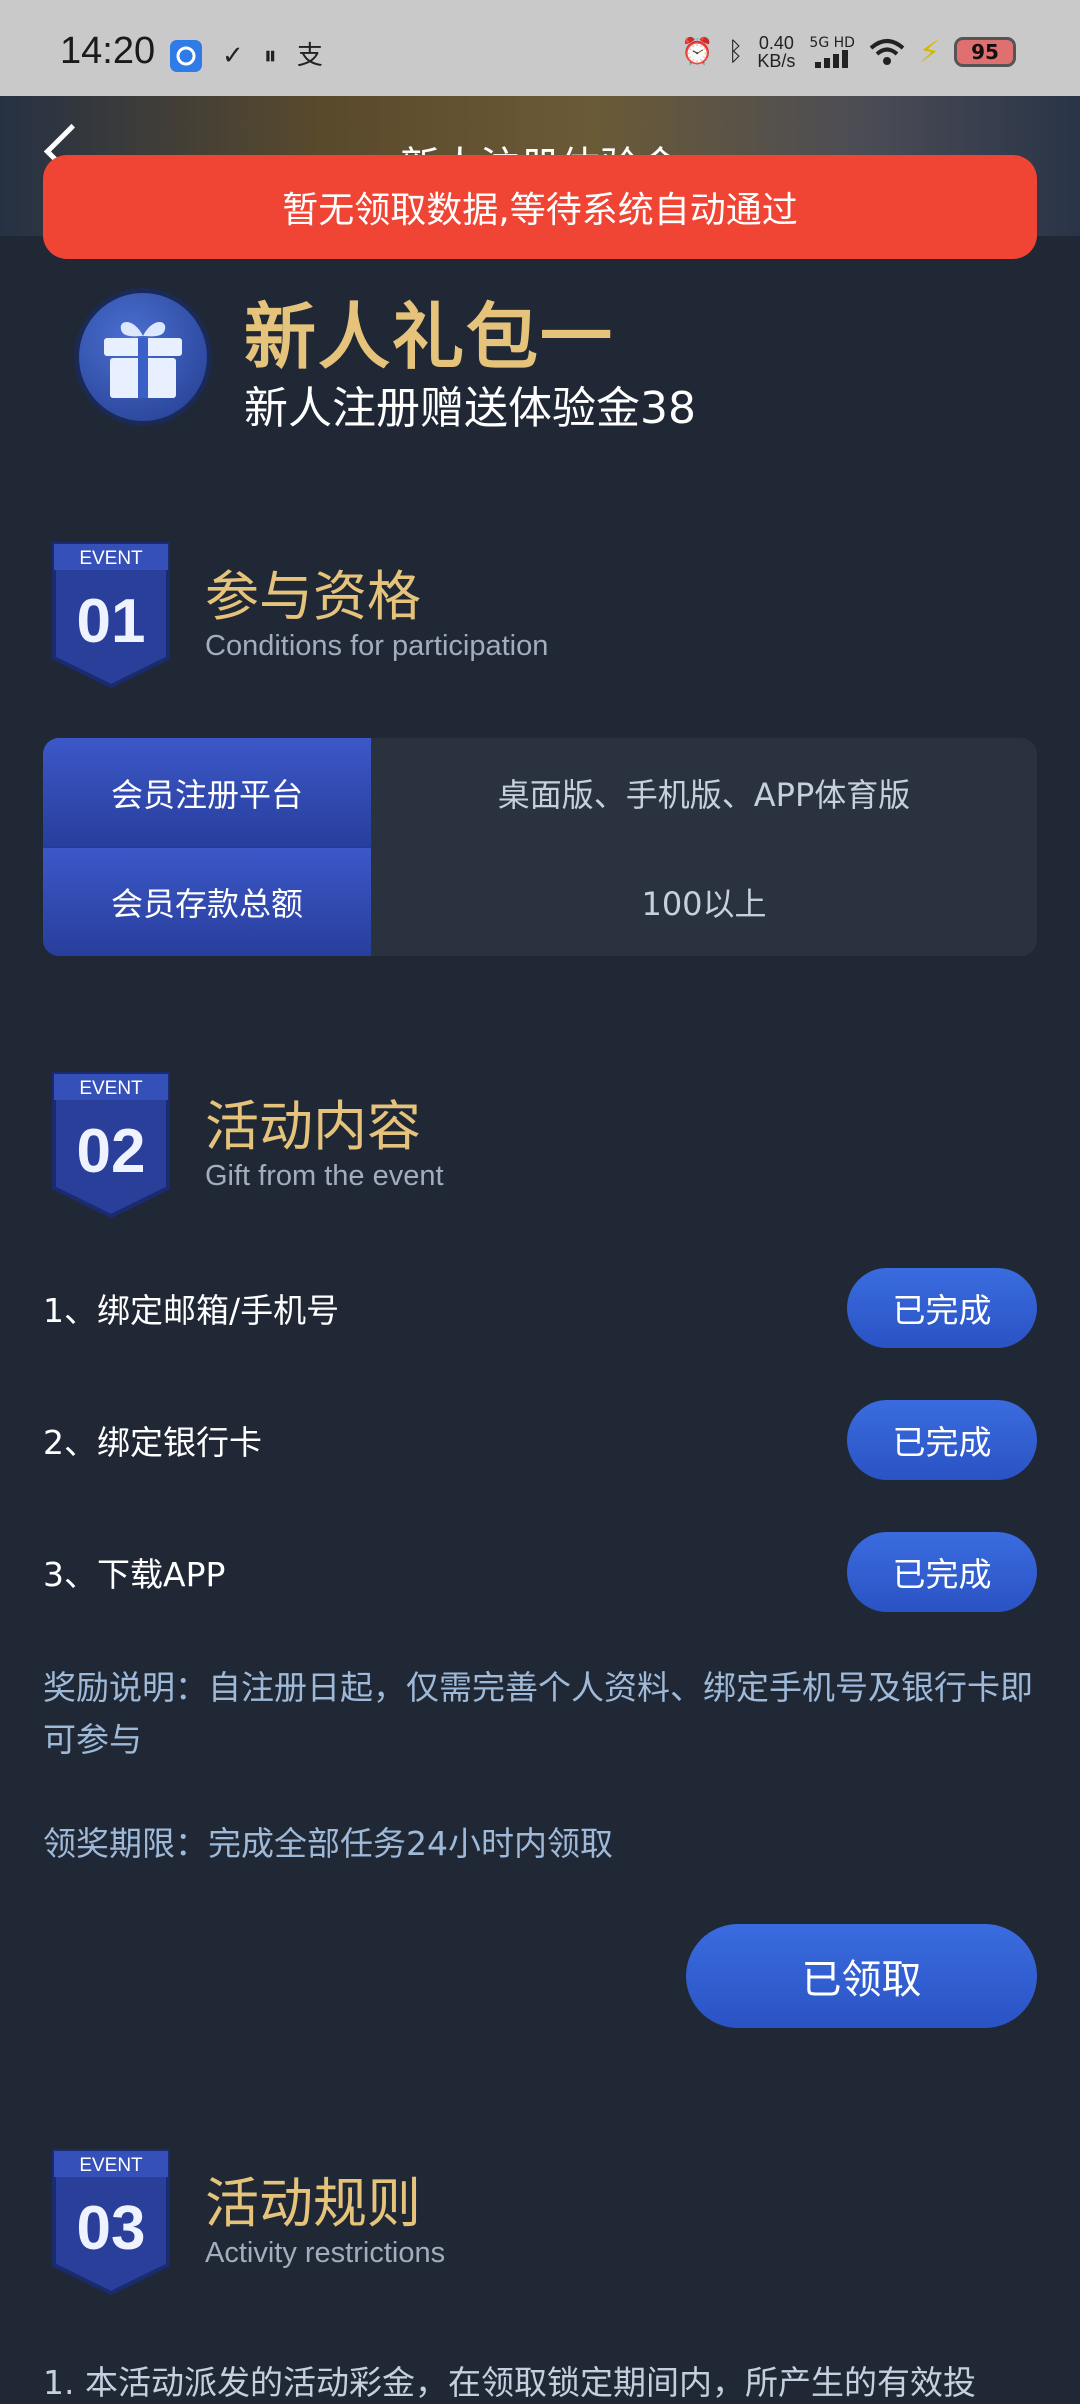  Describe the element at coordinates (377, 646) in the screenshot. I see `section-subtitle-eligibility: Conditions for participation` at that location.